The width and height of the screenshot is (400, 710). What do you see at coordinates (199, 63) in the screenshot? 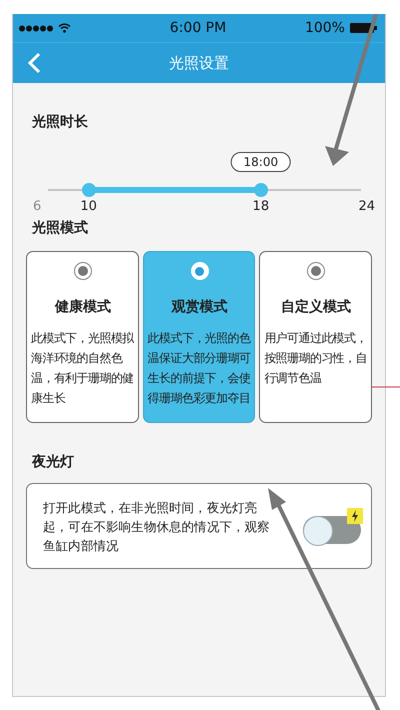
I see `screen-title: 光照设置` at bounding box center [199, 63].